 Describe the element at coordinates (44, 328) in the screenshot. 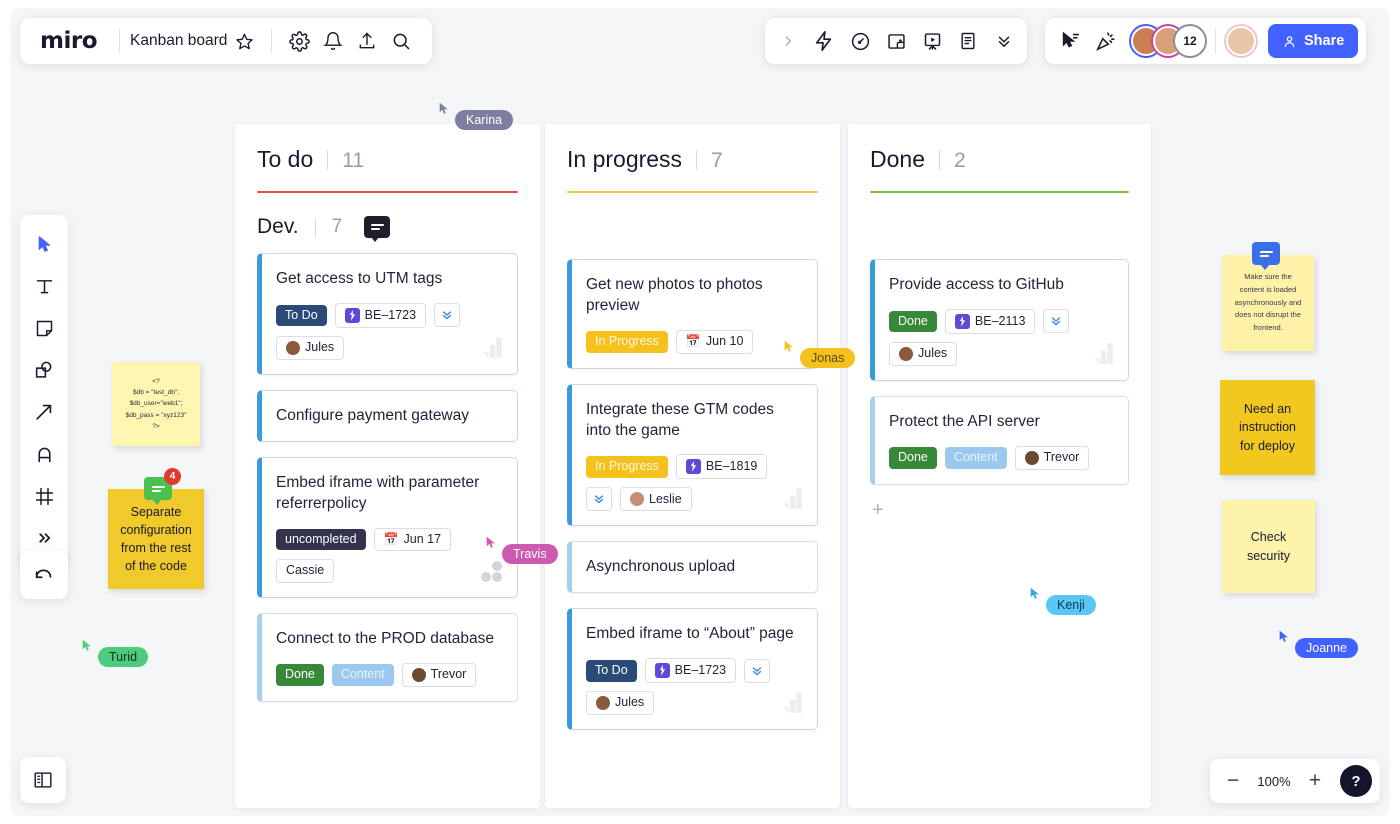

I see `sticky-note-icon` at that location.